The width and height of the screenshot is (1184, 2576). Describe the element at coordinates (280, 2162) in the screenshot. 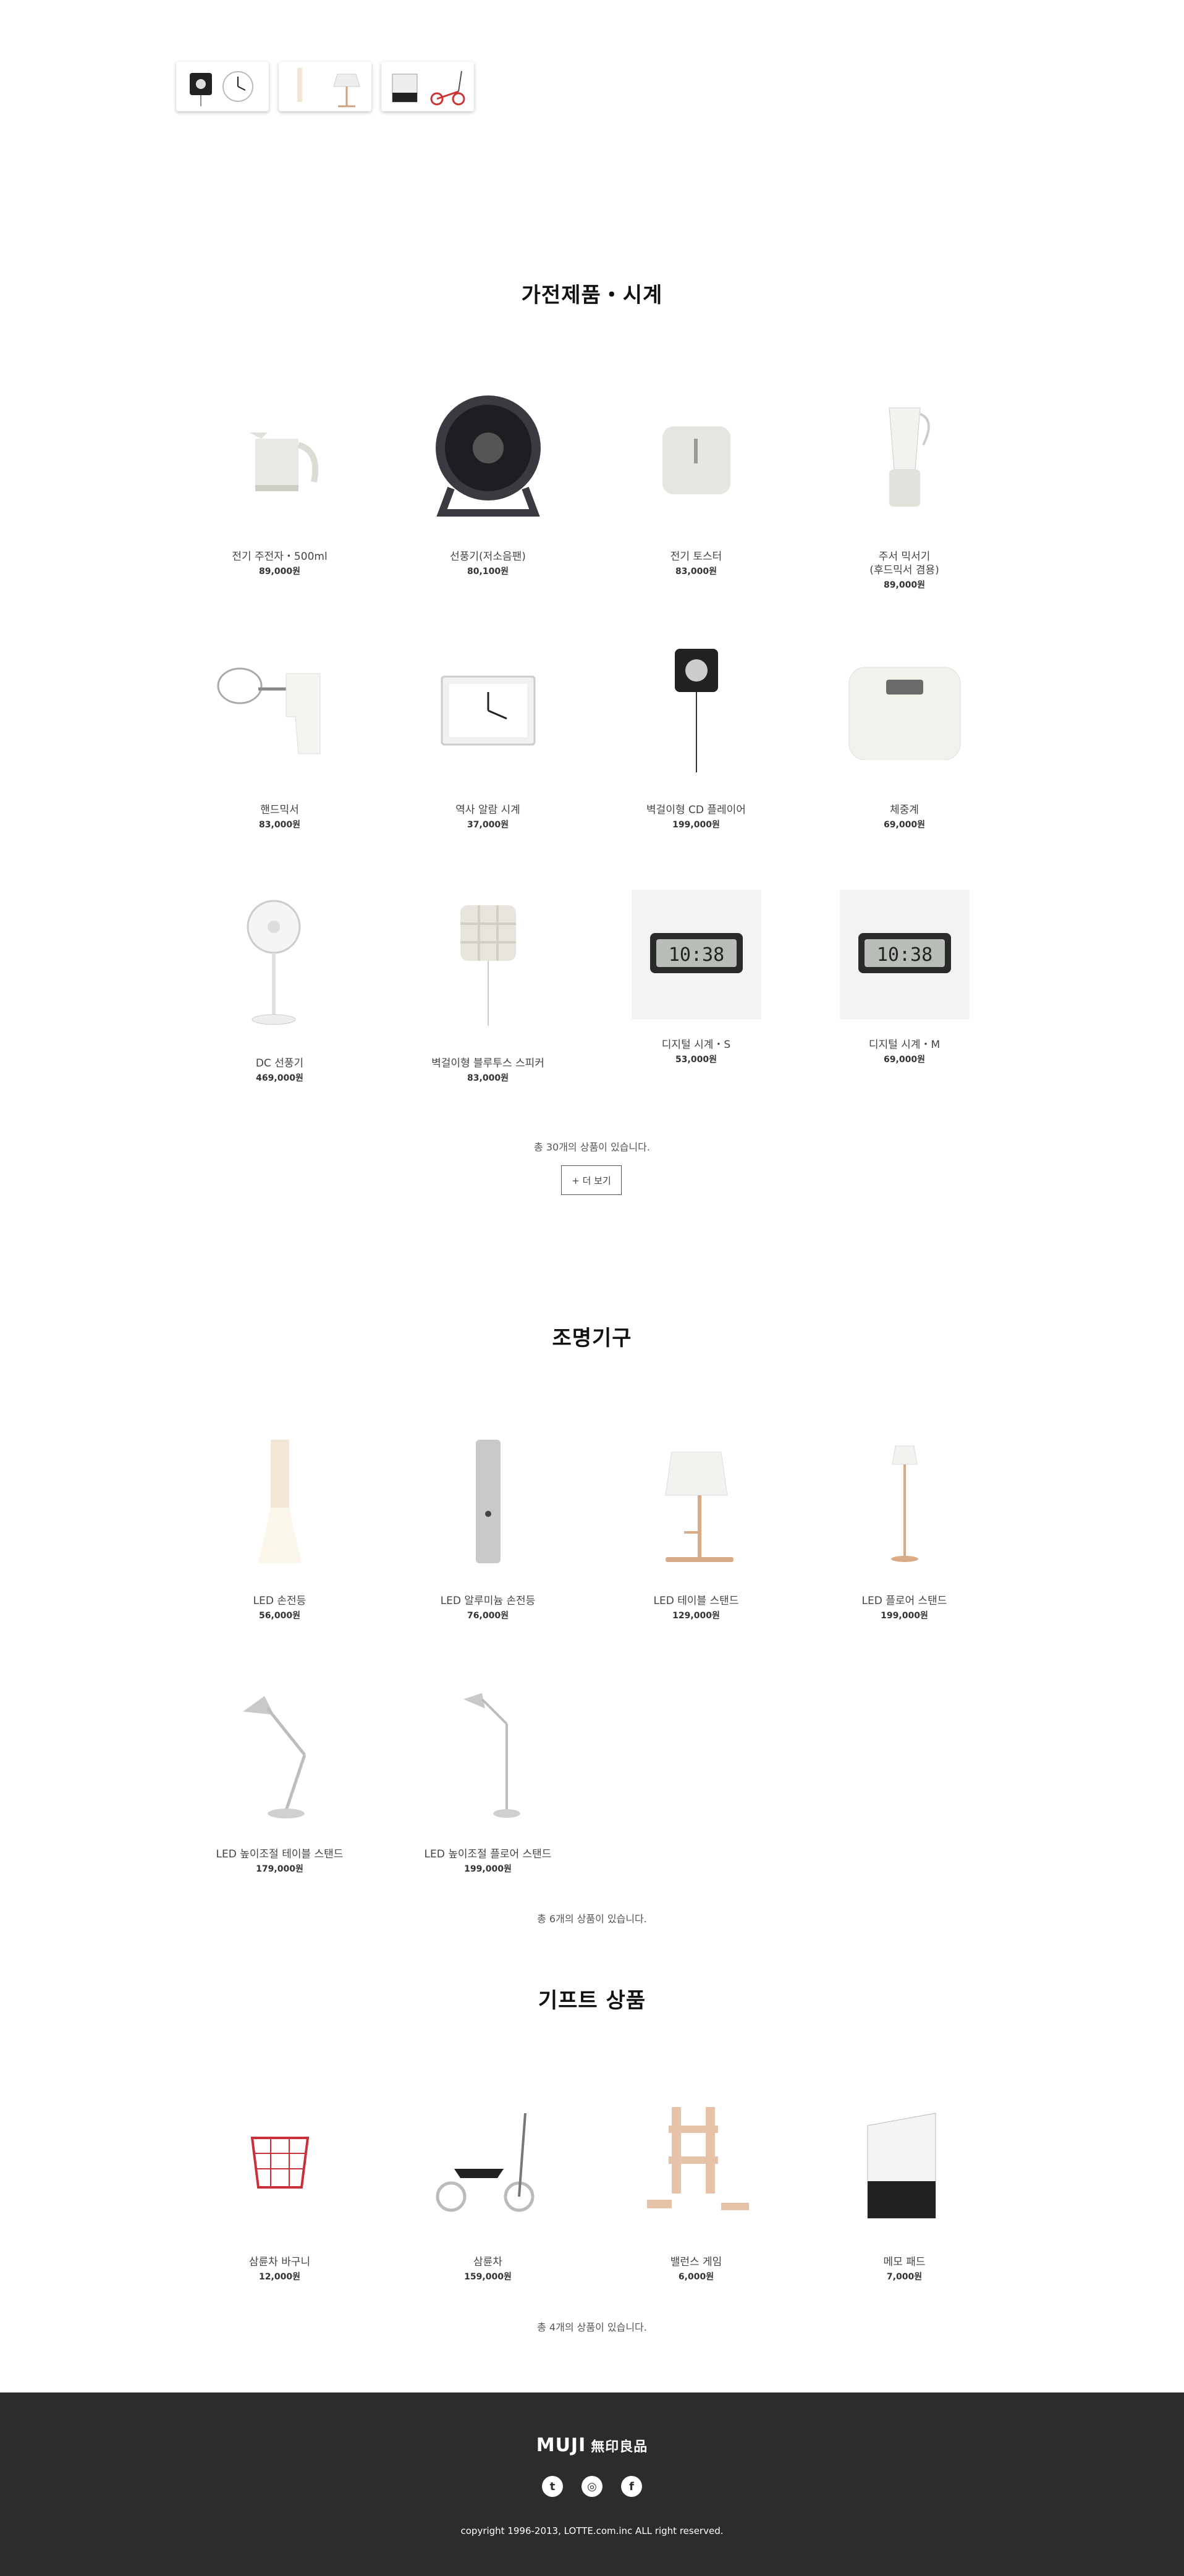

I see `basket-icon` at that location.